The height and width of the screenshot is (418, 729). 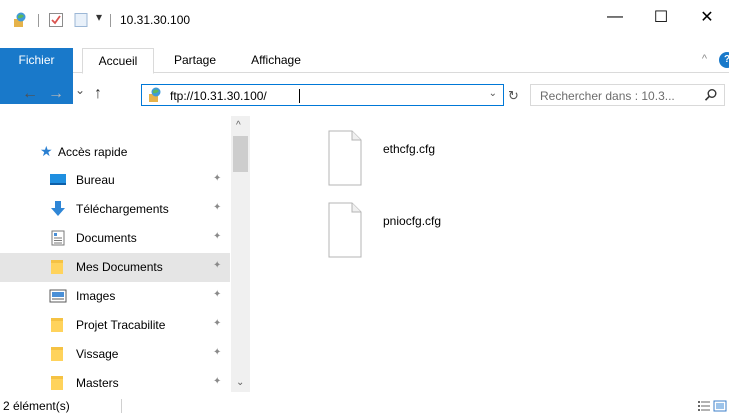 What do you see at coordinates (240, 154) in the screenshot?
I see `scroll-thumb` at bounding box center [240, 154].